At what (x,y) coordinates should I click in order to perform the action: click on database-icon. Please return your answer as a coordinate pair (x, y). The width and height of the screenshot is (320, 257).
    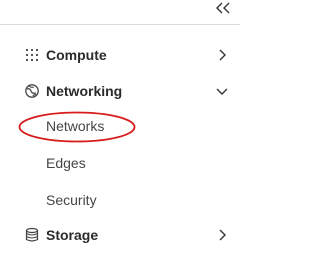
    Looking at the image, I should click on (32, 235).